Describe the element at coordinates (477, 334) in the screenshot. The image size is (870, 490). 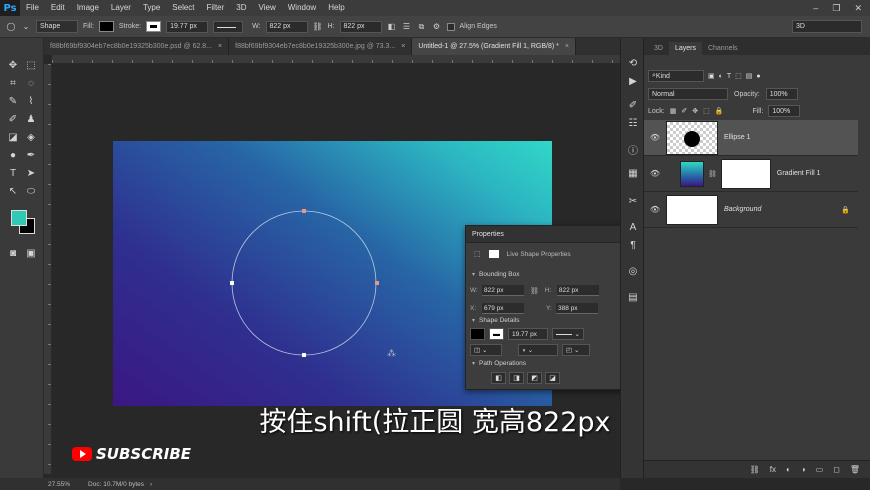
I see `prop-fill-swatch` at that location.